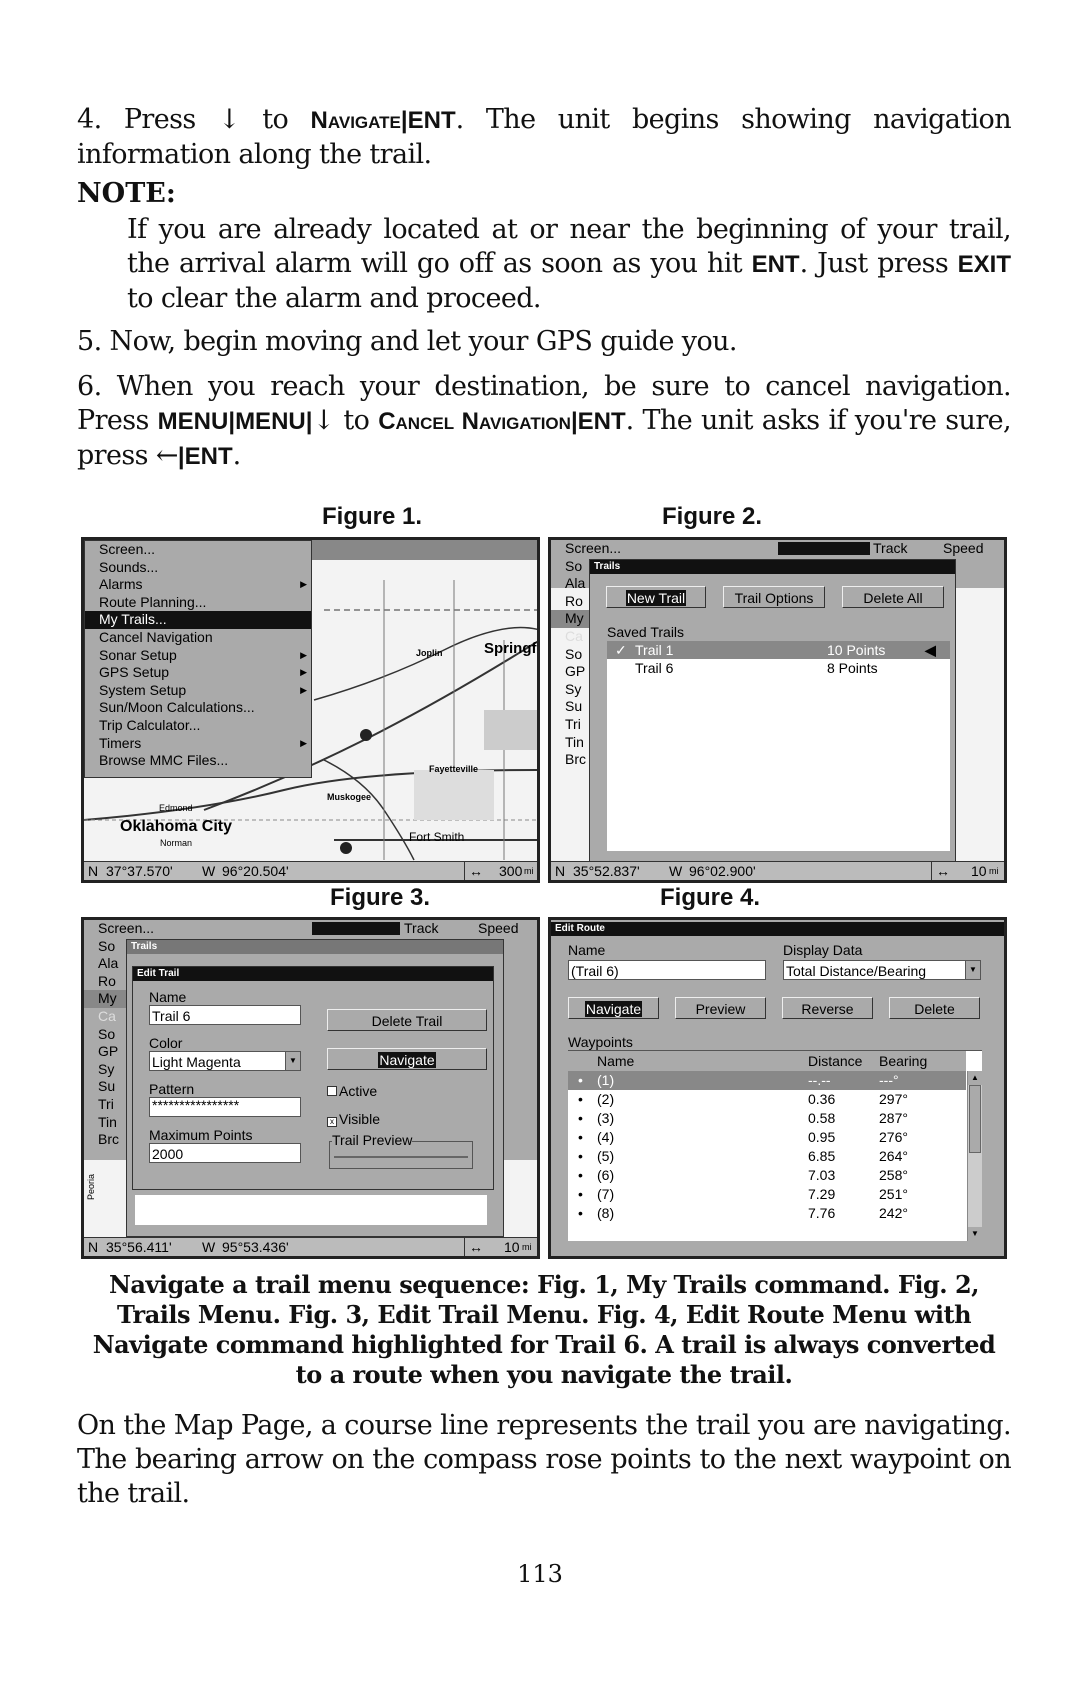 The height and width of the screenshot is (1682, 1080). I want to click on scroll-thumb, so click(975, 1119).